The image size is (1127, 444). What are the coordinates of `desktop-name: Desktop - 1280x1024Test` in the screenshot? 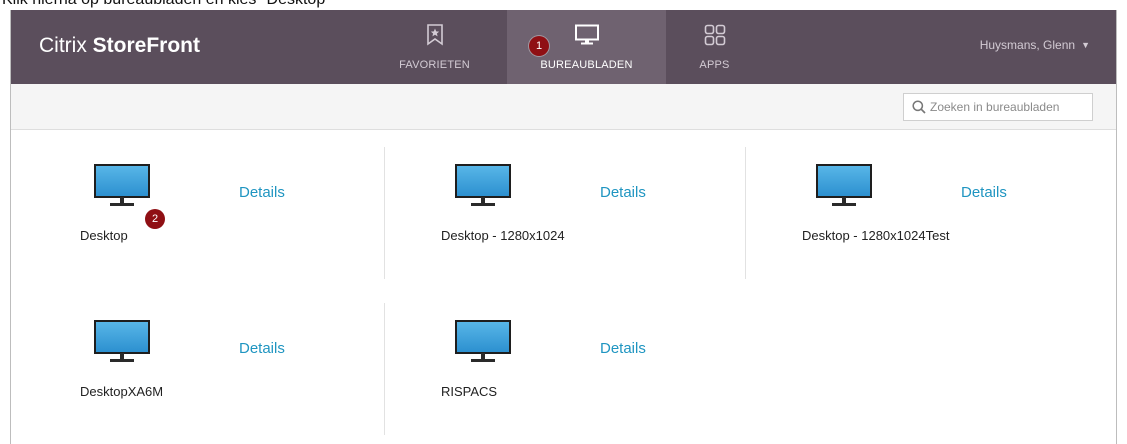 It's located at (876, 235).